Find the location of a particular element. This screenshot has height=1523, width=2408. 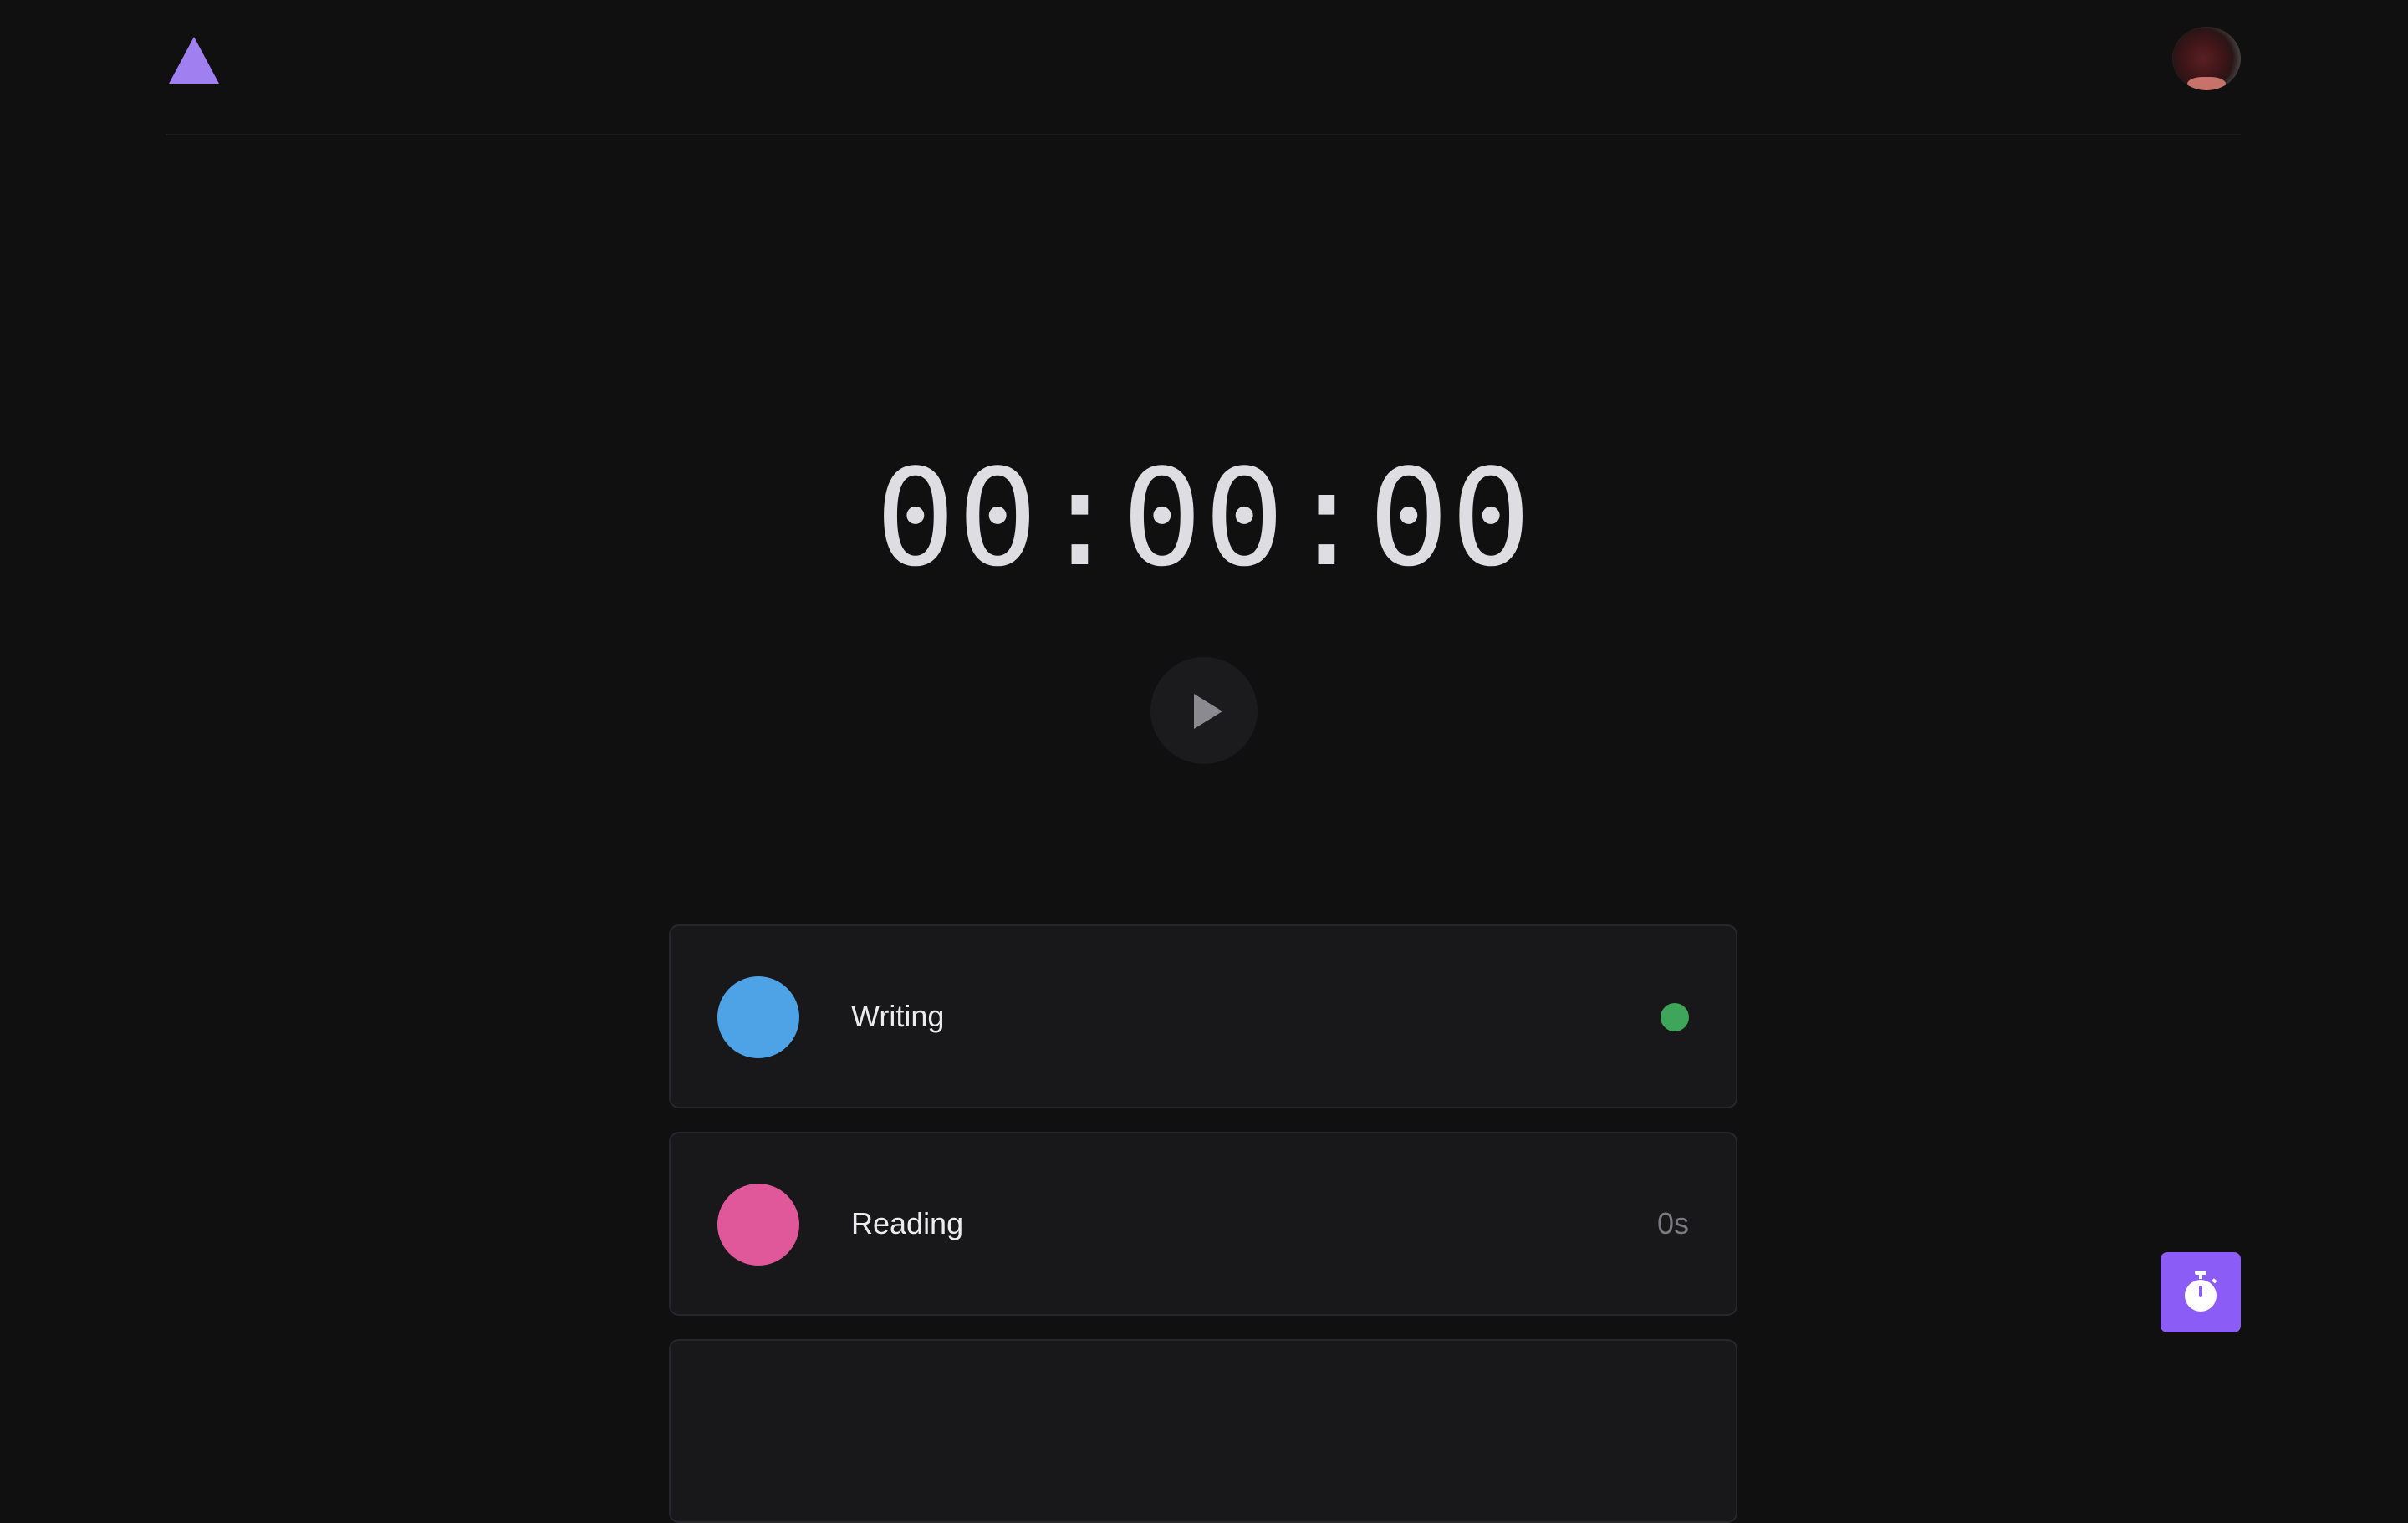

activity-label: Writing is located at coordinates (898, 1016).